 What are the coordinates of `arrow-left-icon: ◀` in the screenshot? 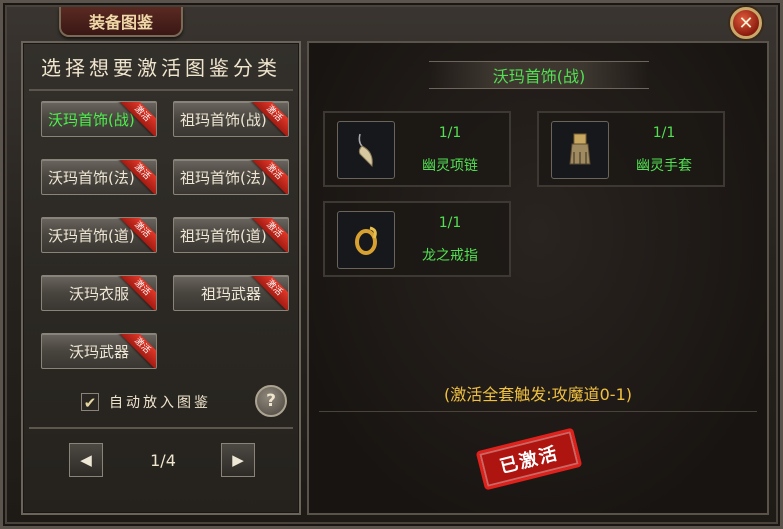 It's located at (86, 460).